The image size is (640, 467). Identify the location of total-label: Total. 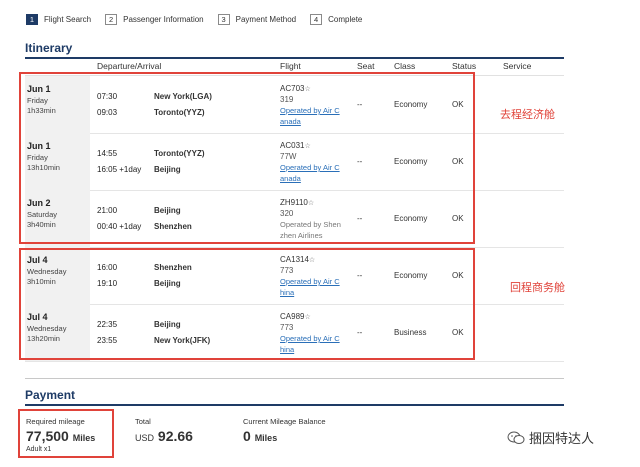
(143, 421).